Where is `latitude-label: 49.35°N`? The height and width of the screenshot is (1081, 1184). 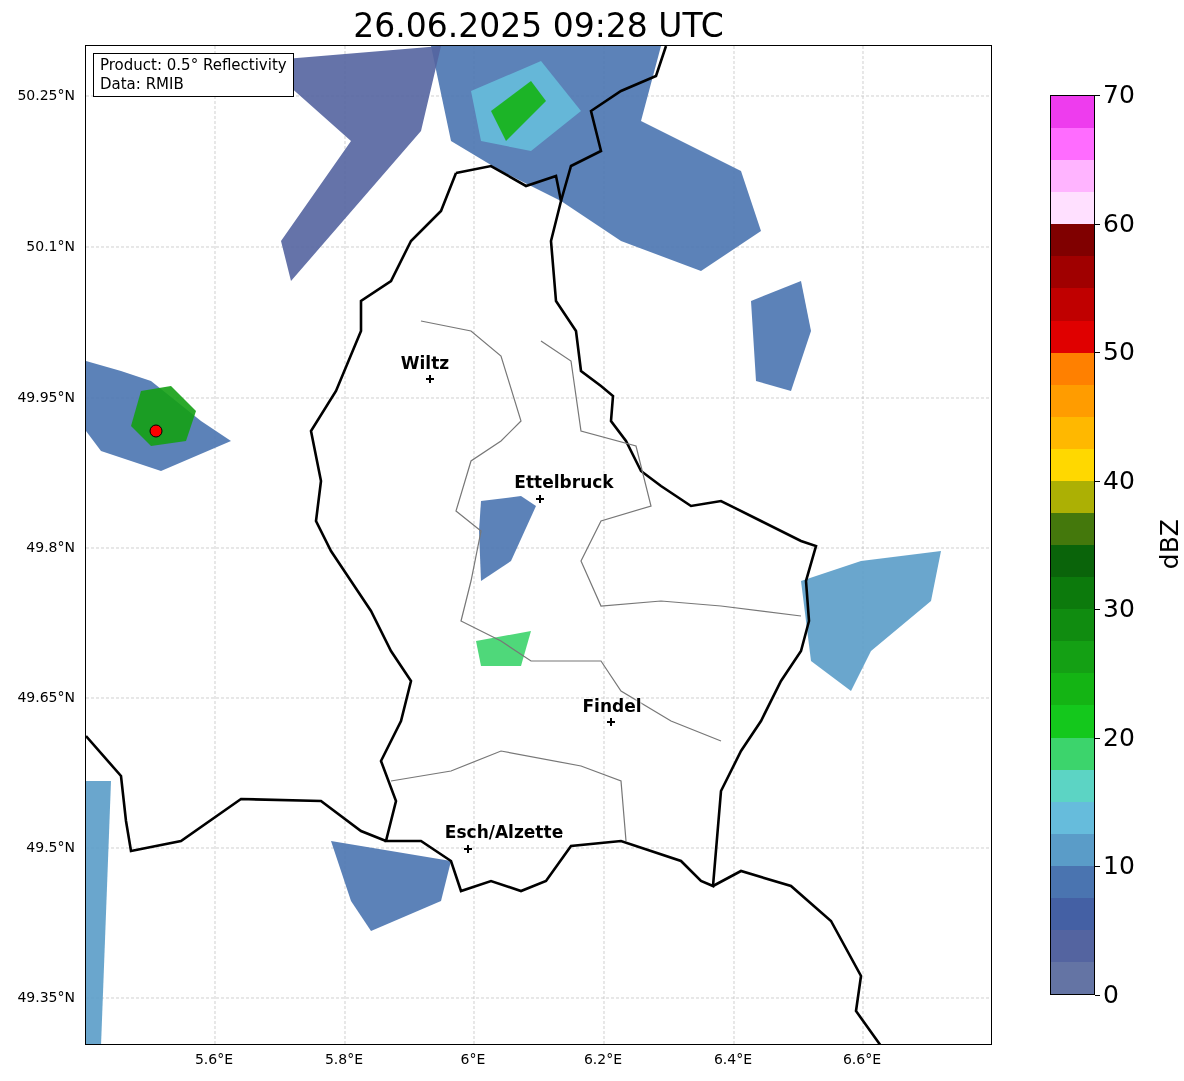 latitude-label: 49.35°N is located at coordinates (46, 997).